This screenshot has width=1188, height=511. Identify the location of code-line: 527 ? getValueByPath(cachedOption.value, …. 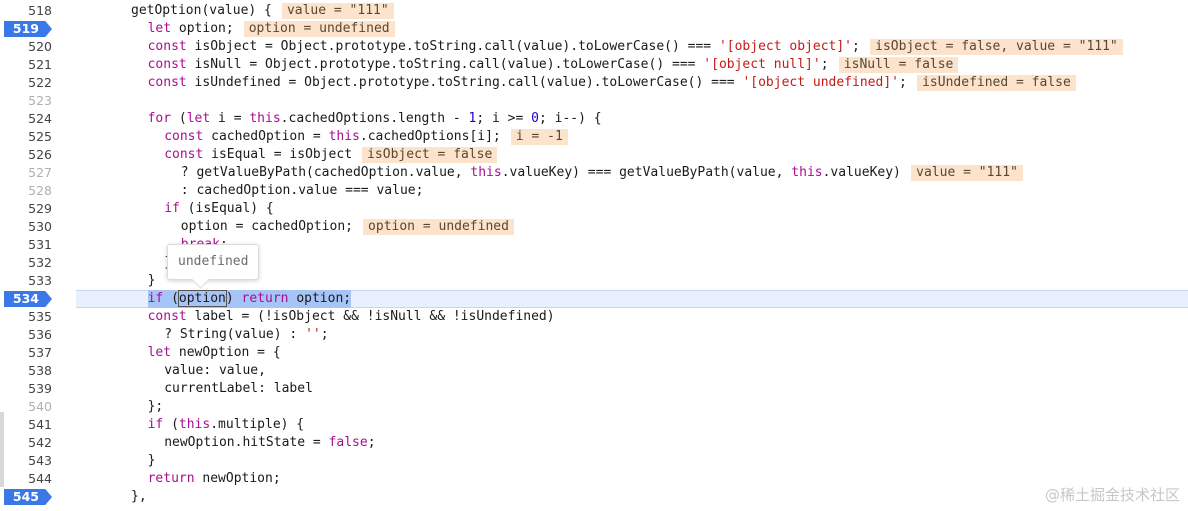
(594, 173).